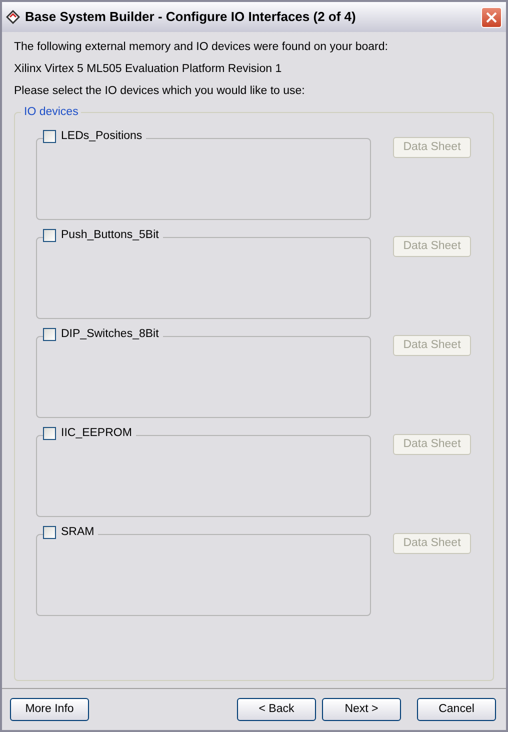 The height and width of the screenshot is (732, 508). What do you see at coordinates (96, 433) in the screenshot?
I see `device-name: IIC_EEPROM` at bounding box center [96, 433].